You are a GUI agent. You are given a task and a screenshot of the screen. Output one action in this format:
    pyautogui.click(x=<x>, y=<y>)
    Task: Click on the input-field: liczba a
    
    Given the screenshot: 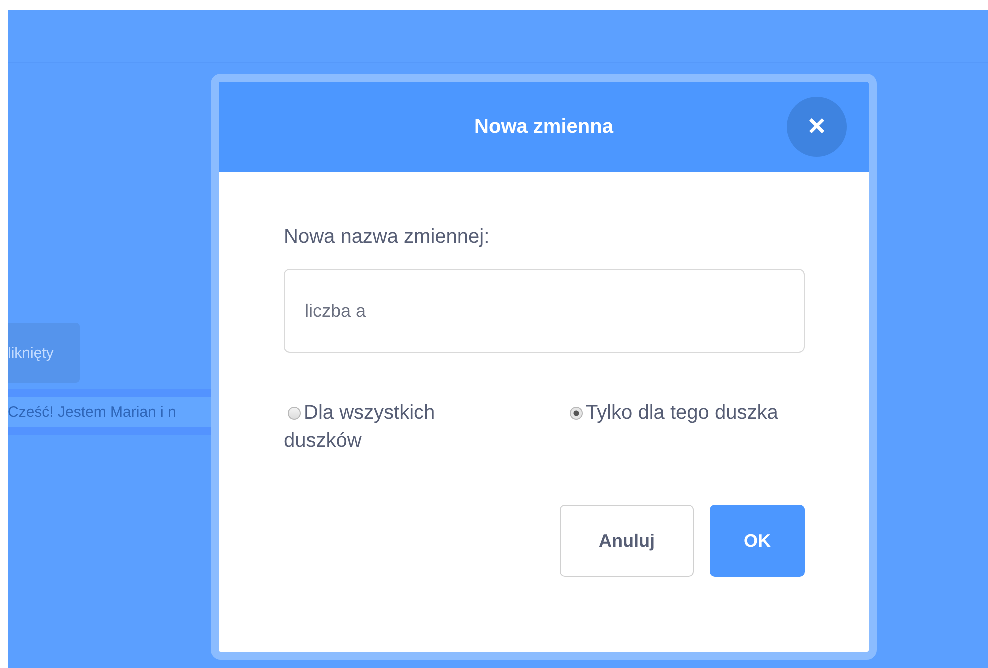 What is the action you would take?
    pyautogui.click(x=544, y=311)
    